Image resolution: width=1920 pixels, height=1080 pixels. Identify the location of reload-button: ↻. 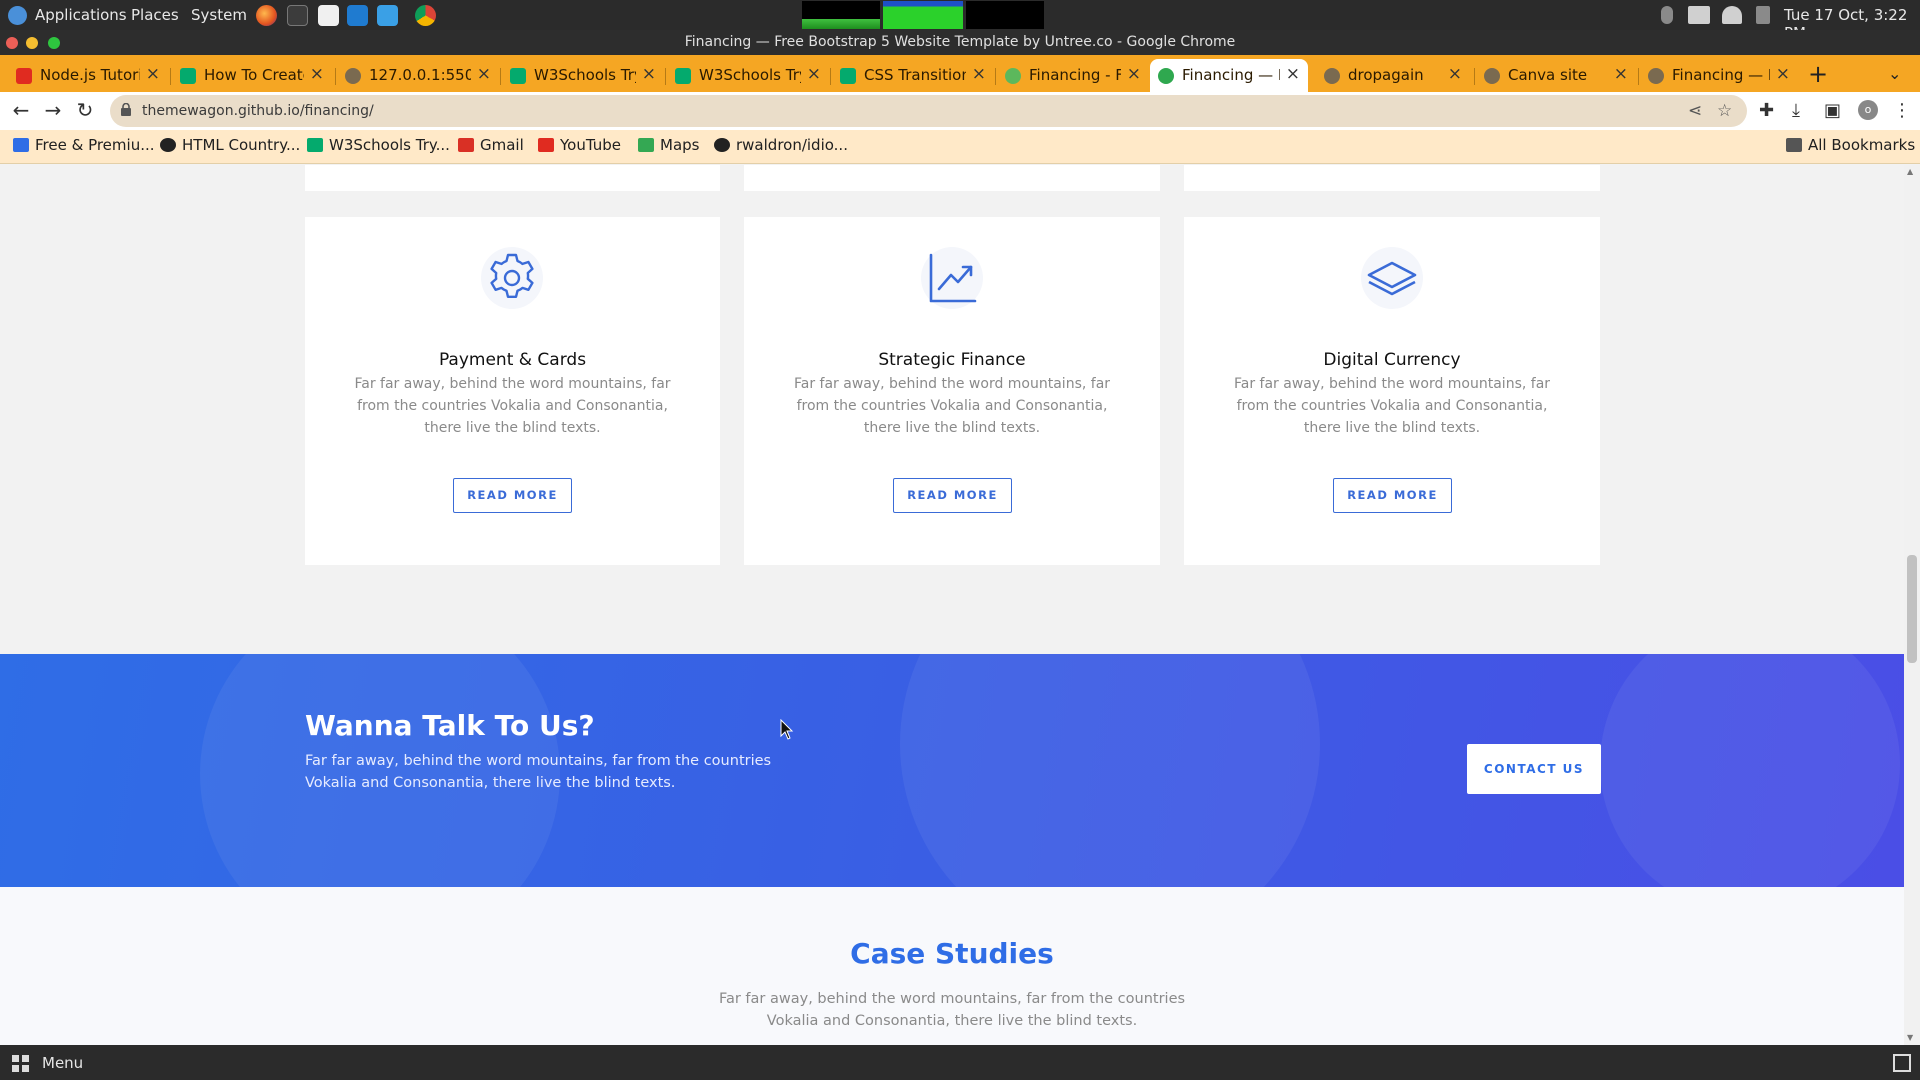
(85, 110).